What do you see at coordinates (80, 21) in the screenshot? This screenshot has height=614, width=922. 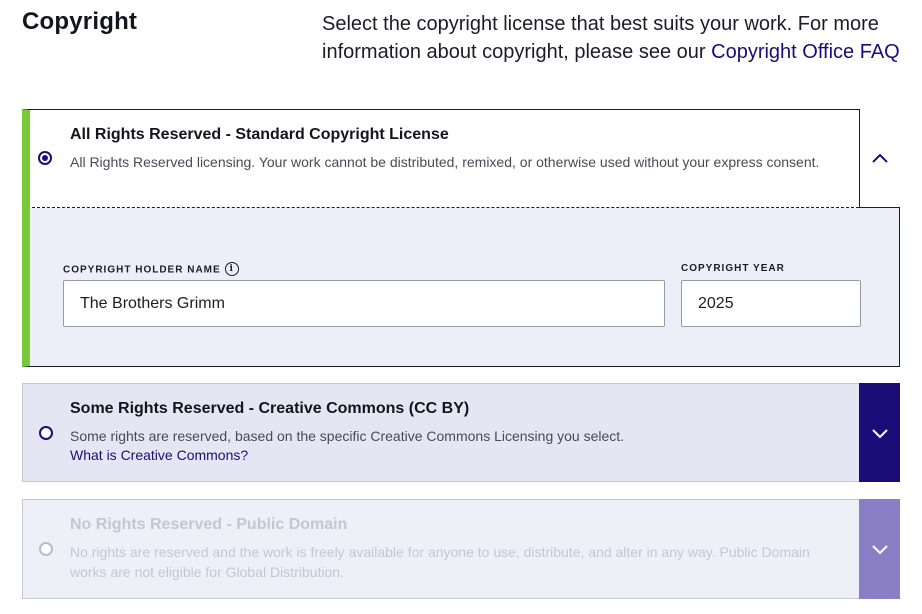 I see `section-title: Copyright` at bounding box center [80, 21].